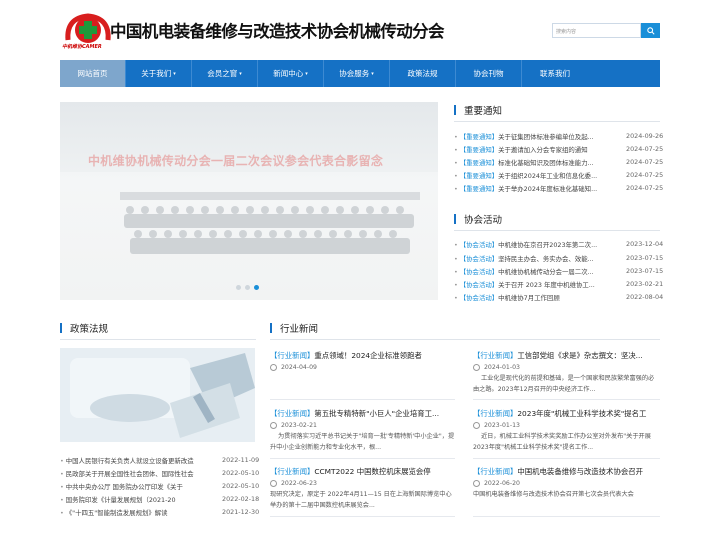 Image resolution: width=720 pixels, height=540 pixels. What do you see at coordinates (159, 73) in the screenshot?
I see `nav-about: 关于我们 ▾` at bounding box center [159, 73].